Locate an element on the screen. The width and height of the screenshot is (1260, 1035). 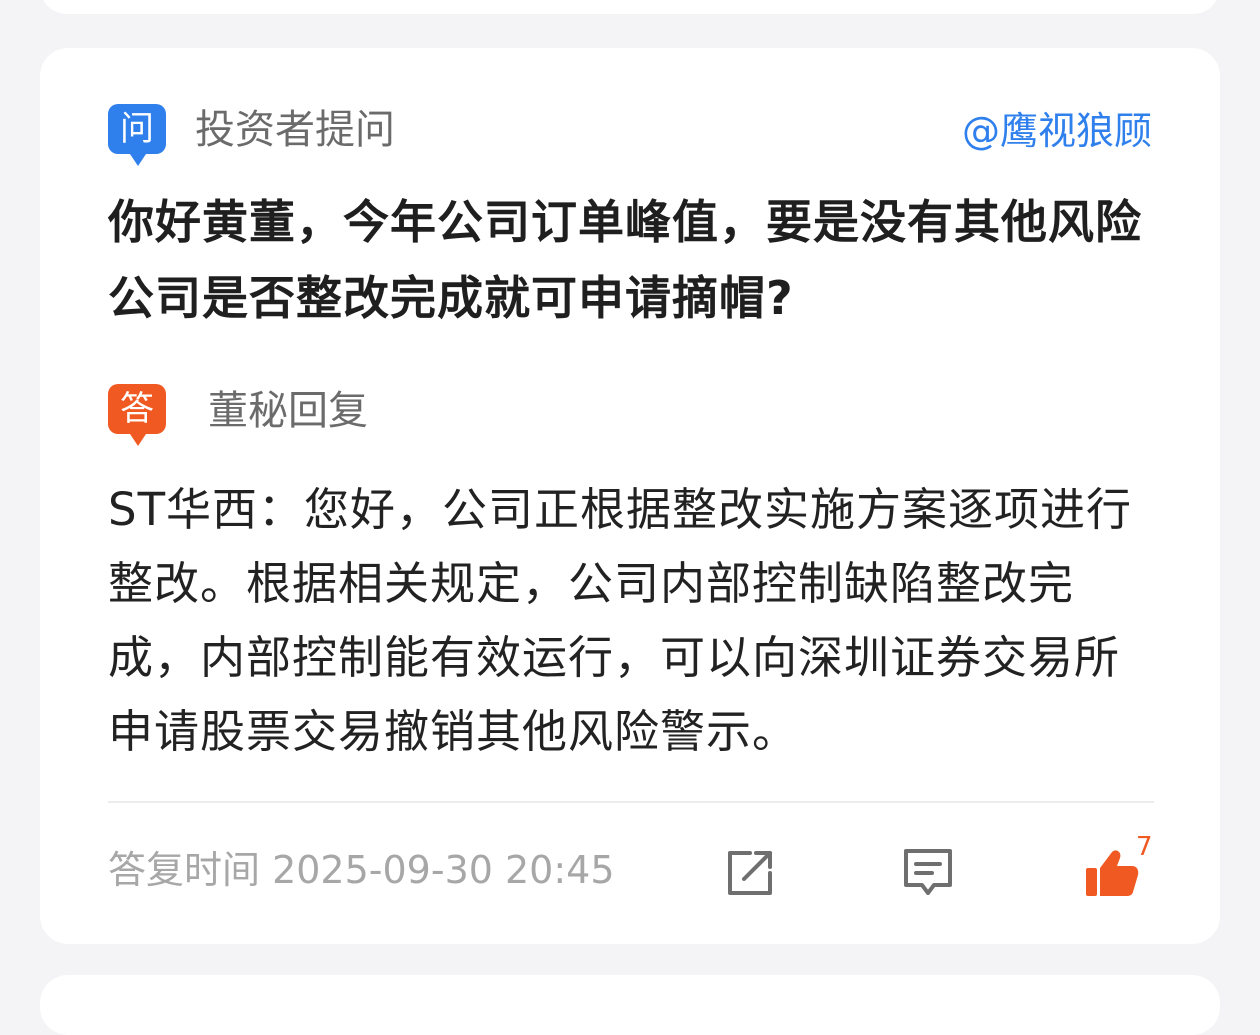
divider is located at coordinates (631, 802).